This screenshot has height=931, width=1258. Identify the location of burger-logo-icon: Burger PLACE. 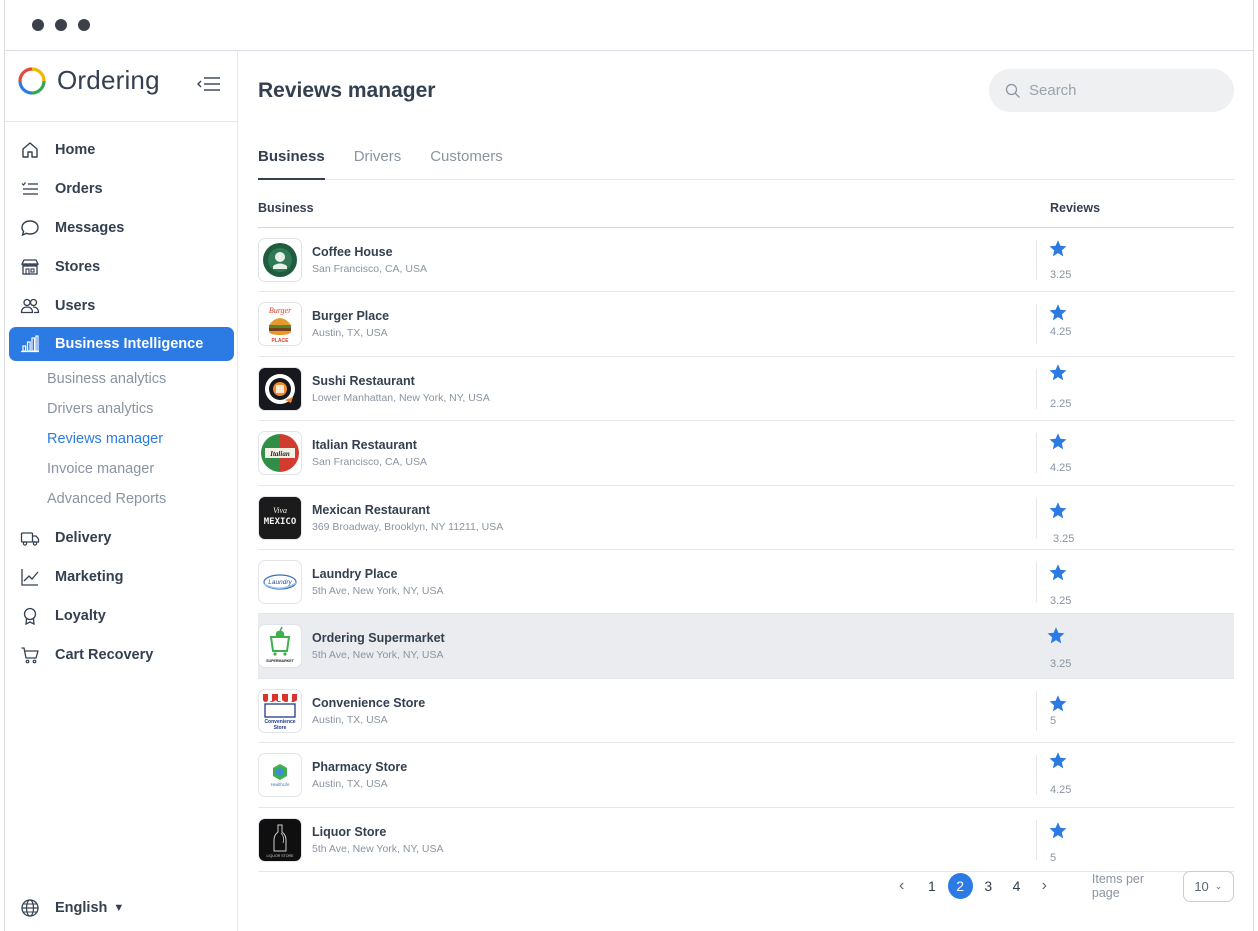
(280, 325).